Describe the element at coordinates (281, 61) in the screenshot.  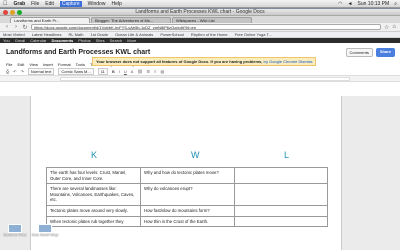
I see `try-chrome-link: try Google Chrome` at that location.